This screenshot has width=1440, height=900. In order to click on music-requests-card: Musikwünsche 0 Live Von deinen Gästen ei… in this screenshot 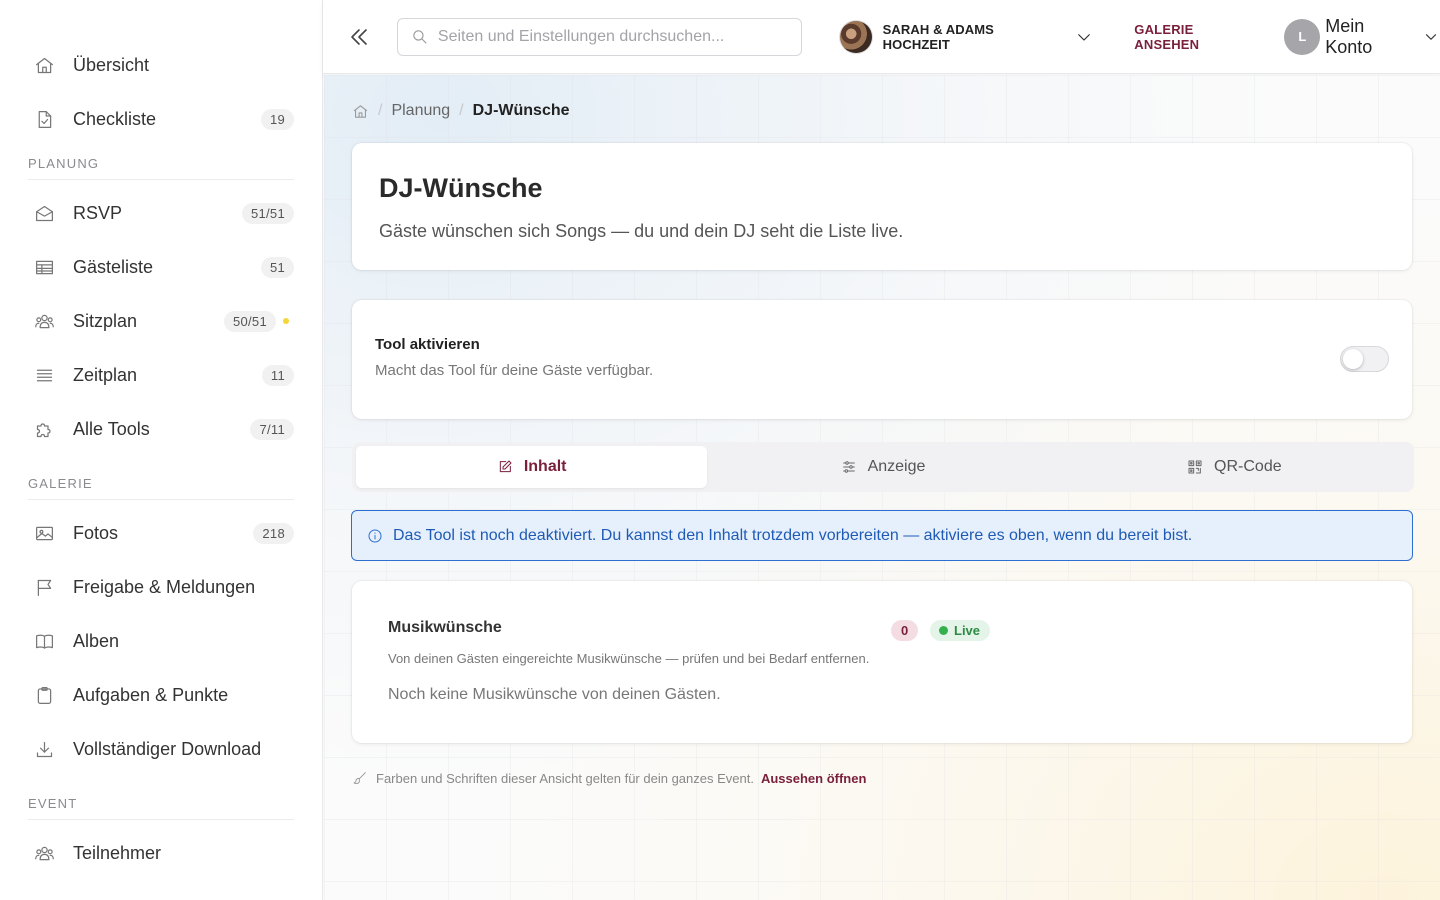, I will do `click(882, 662)`.